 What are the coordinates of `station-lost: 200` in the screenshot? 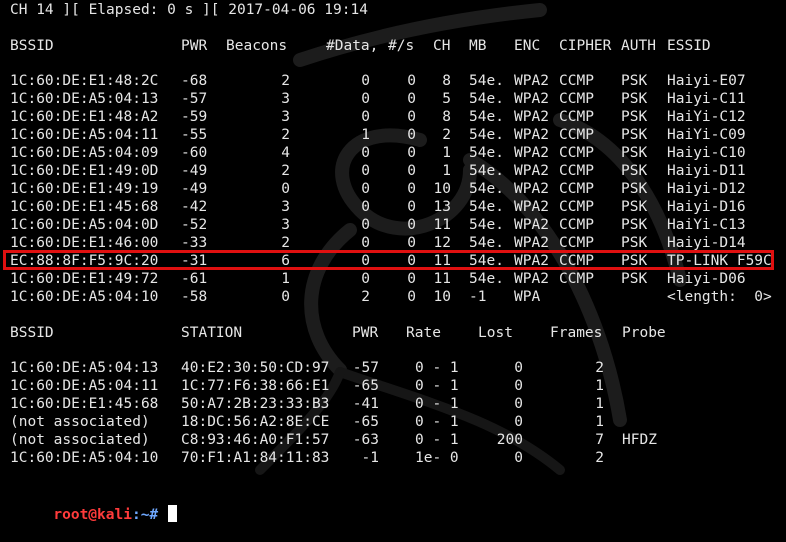 It's located at (509, 440).